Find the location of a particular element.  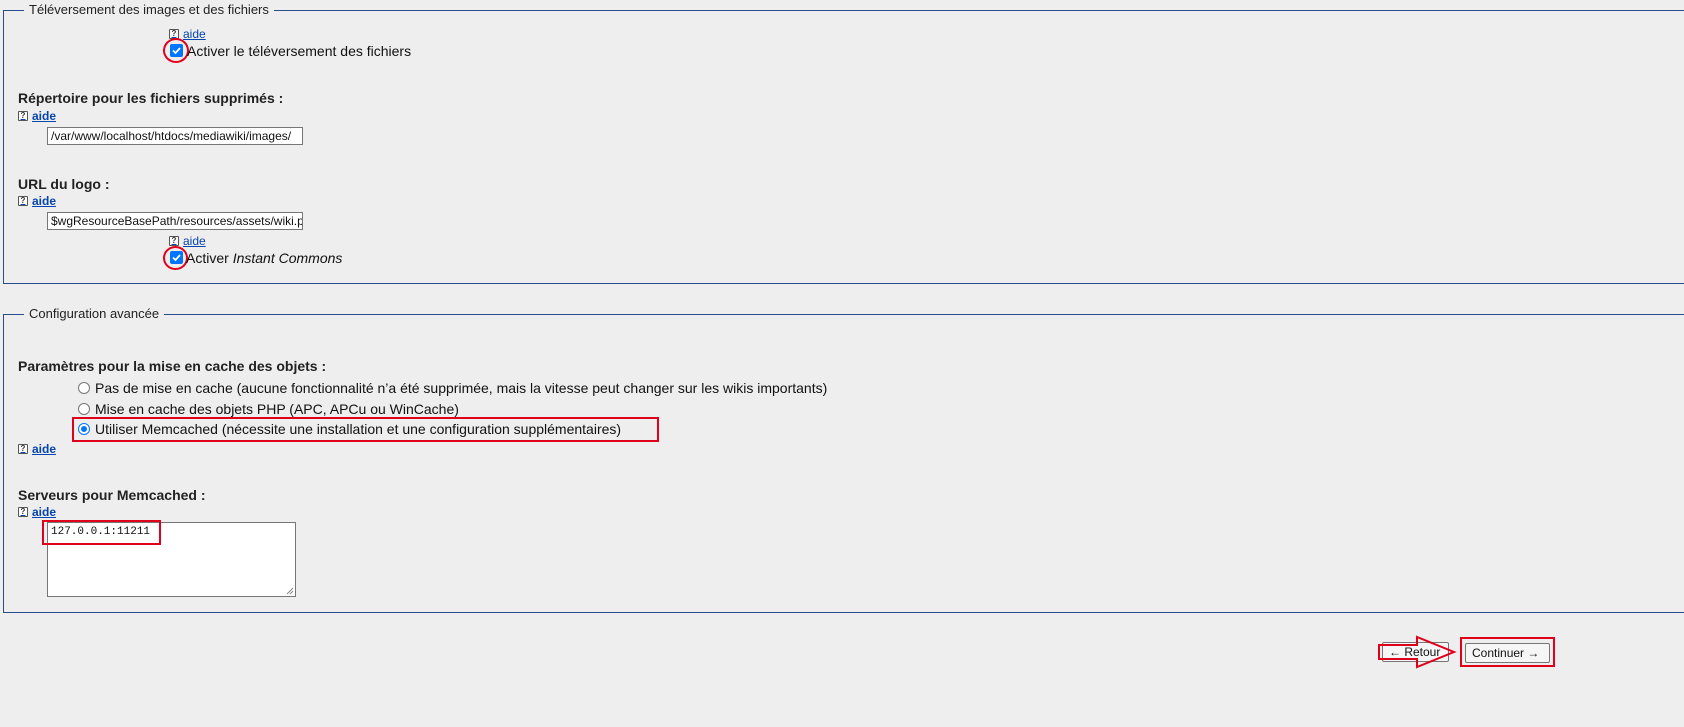

help-link-logo-url: ? aide is located at coordinates (37, 201).